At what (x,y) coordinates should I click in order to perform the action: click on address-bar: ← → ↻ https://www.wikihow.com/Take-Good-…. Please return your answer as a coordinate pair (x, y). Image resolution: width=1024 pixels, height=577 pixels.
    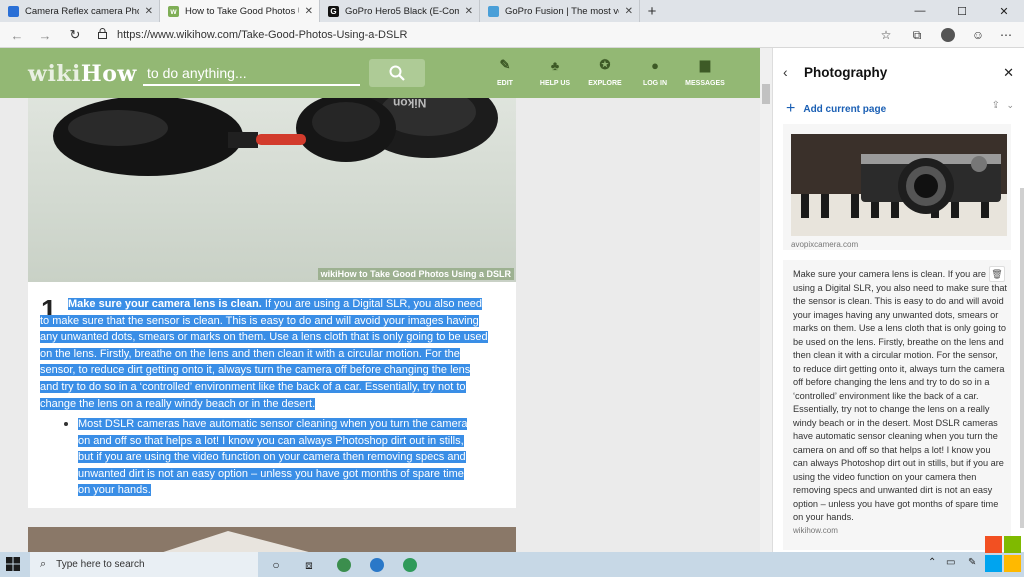
    Looking at the image, I should click on (512, 35).